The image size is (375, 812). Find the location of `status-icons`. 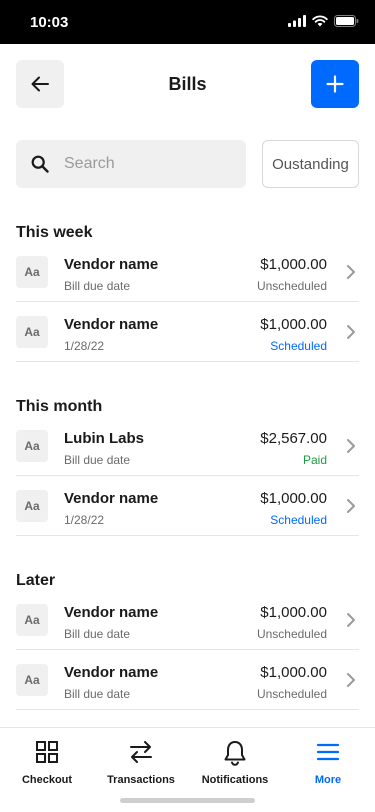

status-icons is located at coordinates (323, 21).